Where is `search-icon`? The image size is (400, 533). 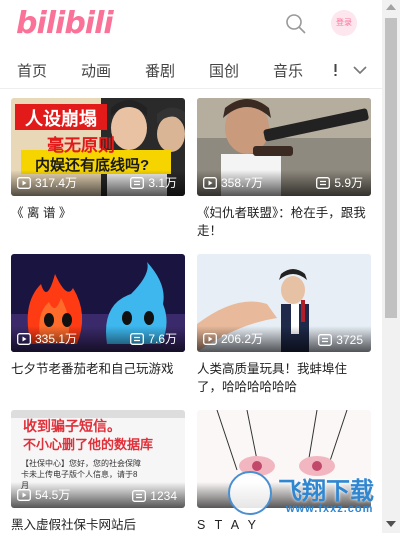 search-icon is located at coordinates (296, 24).